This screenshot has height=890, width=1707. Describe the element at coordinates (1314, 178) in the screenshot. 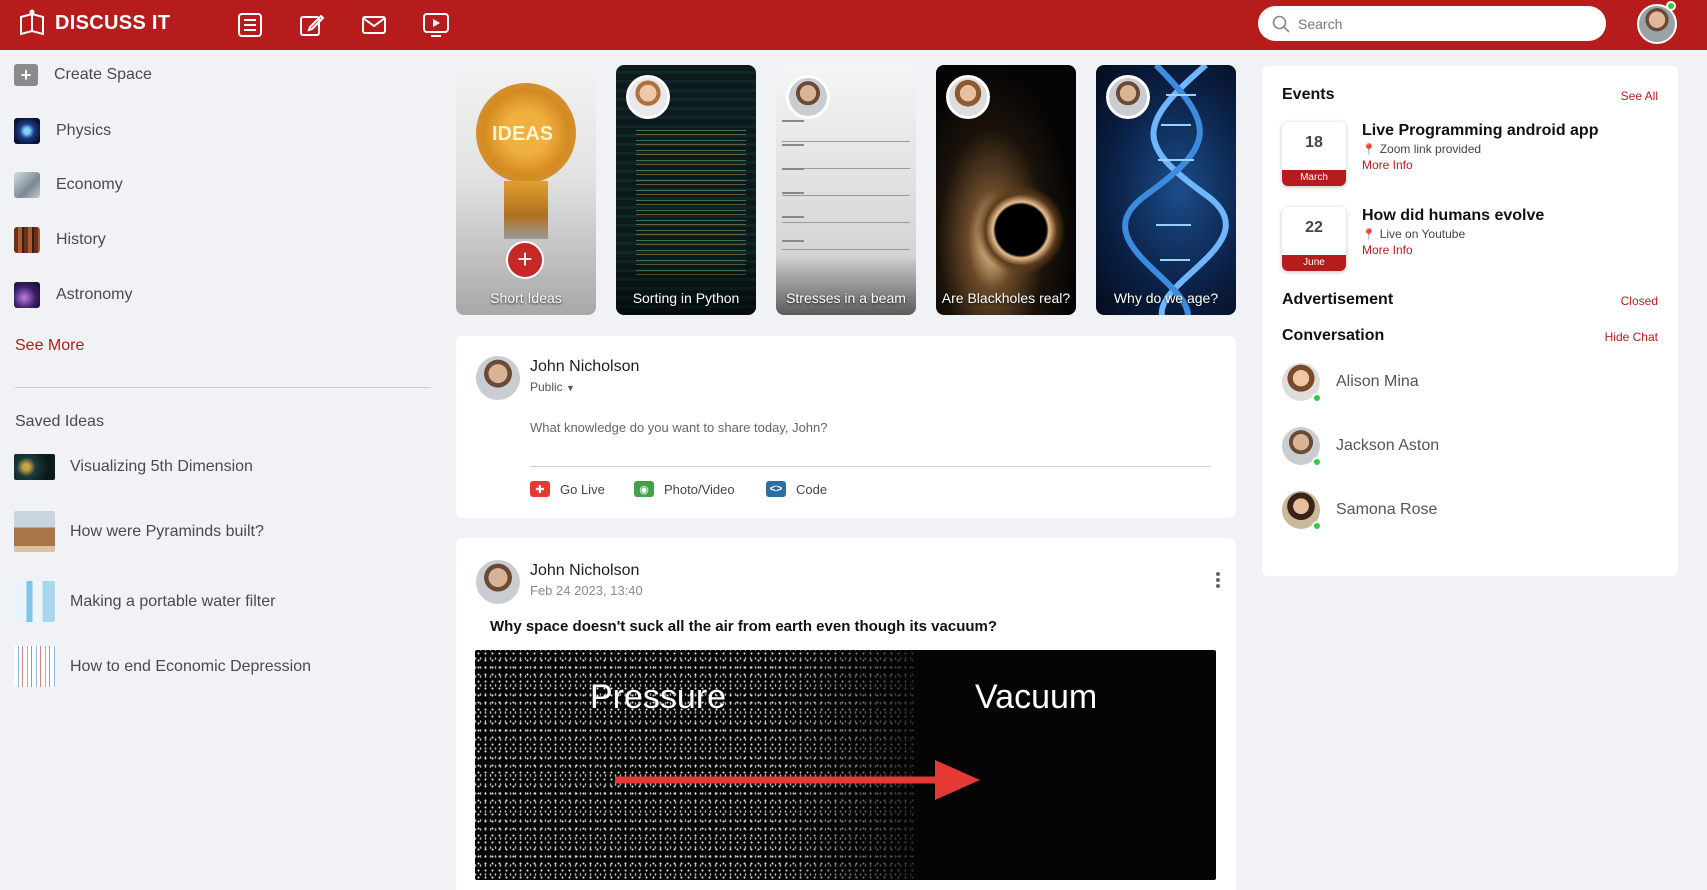

I see `event-month: March` at that location.